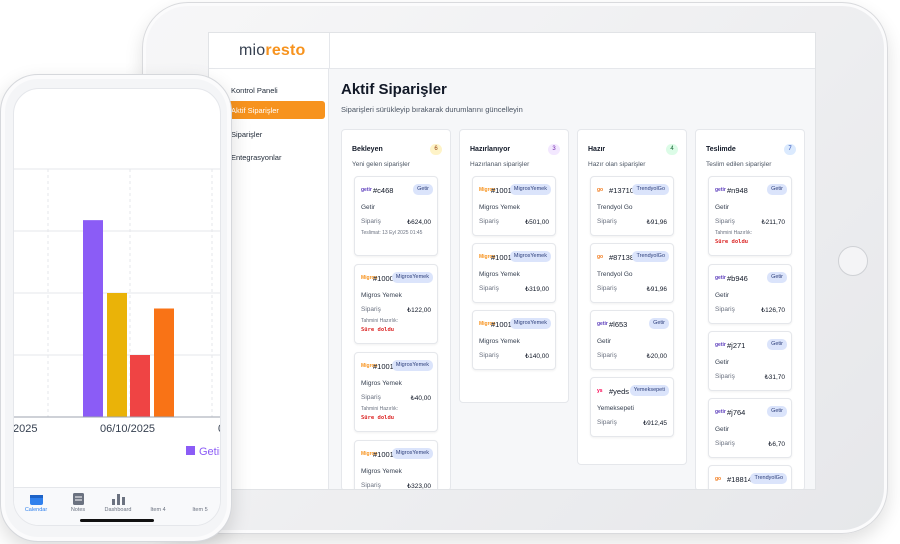 Image resolution: width=900 pixels, height=544 pixels. I want to click on order-amount: ₺501,00, so click(536, 222).